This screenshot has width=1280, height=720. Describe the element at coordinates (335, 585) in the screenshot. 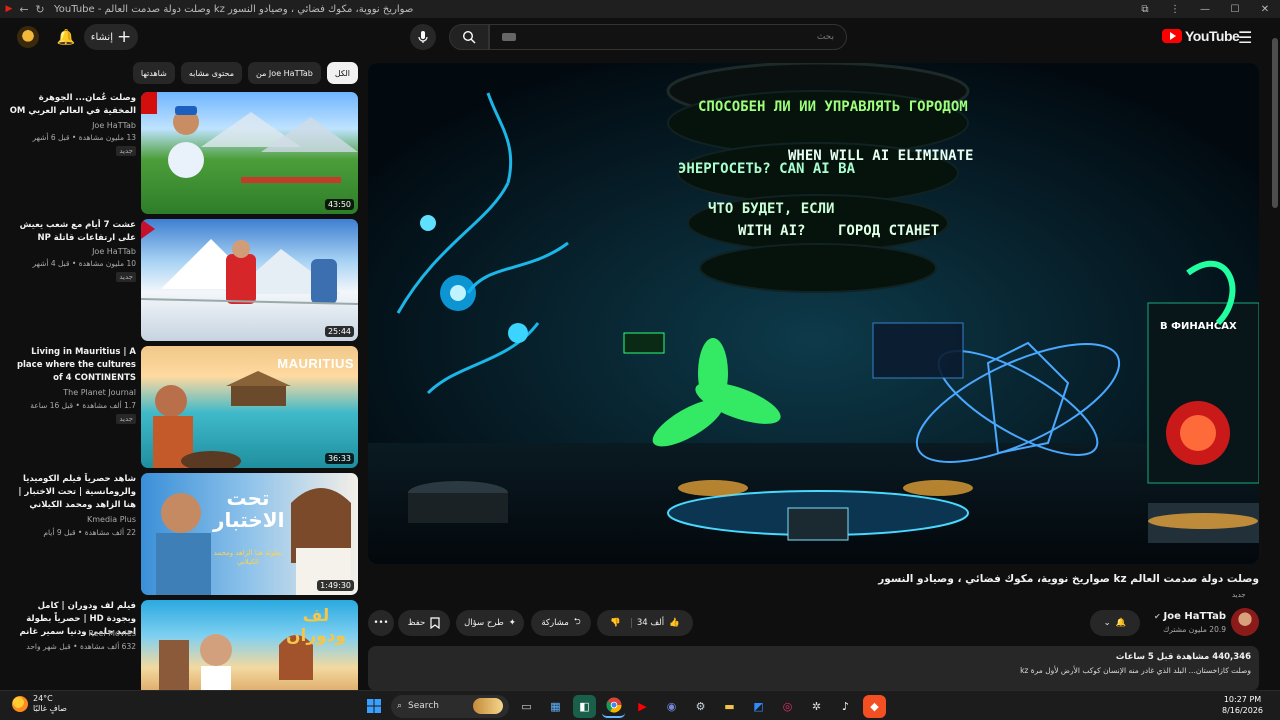

I see `duration-badge: 1:49:30` at that location.